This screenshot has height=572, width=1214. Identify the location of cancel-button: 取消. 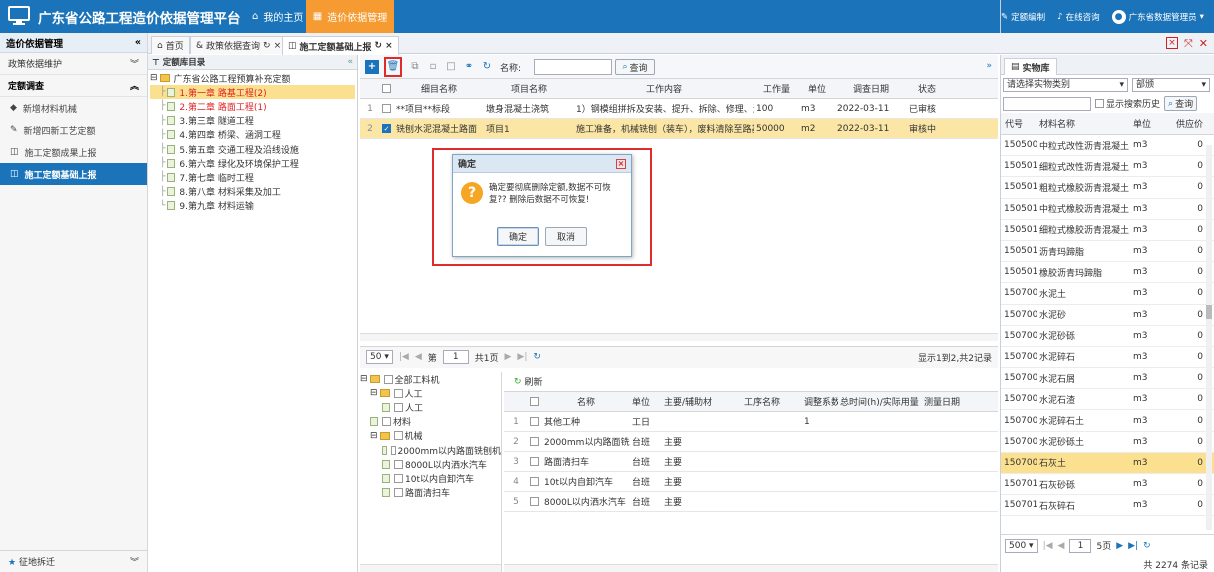
(566, 236).